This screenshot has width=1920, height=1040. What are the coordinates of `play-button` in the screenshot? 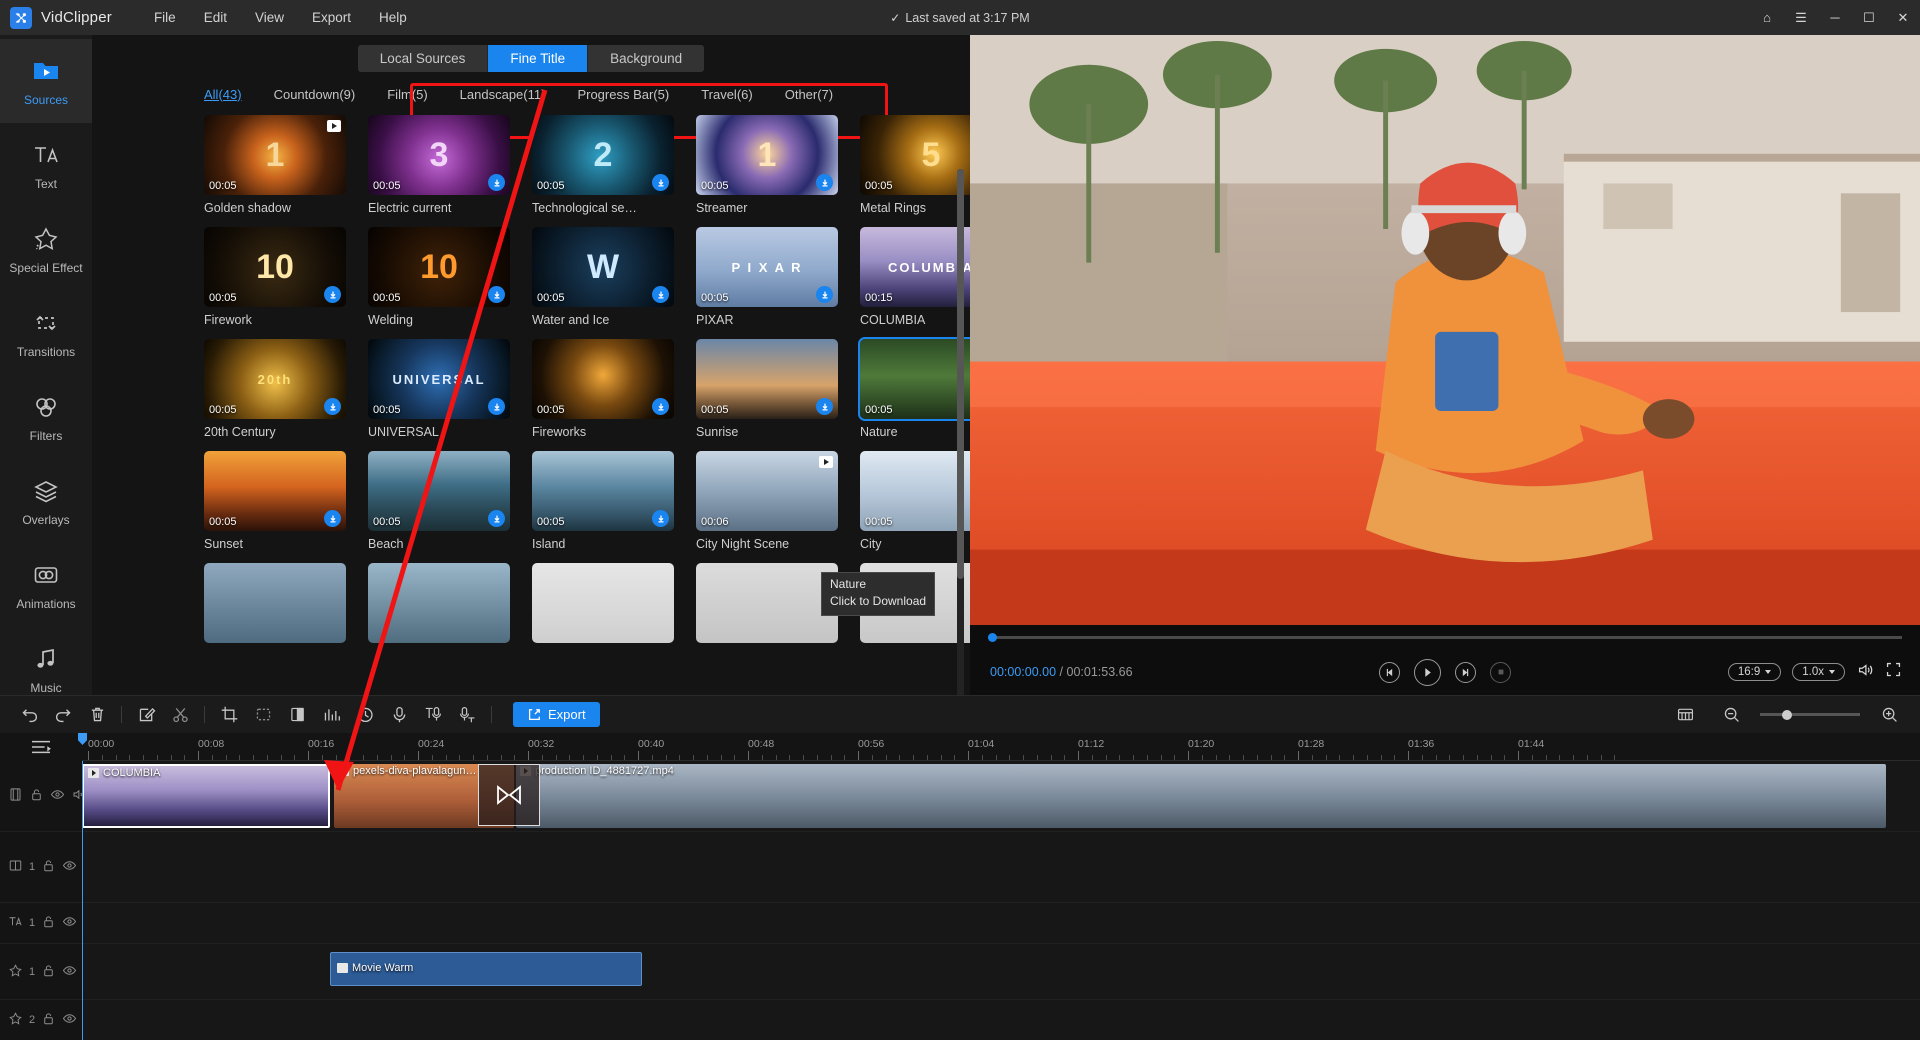 It's located at (1427, 672).